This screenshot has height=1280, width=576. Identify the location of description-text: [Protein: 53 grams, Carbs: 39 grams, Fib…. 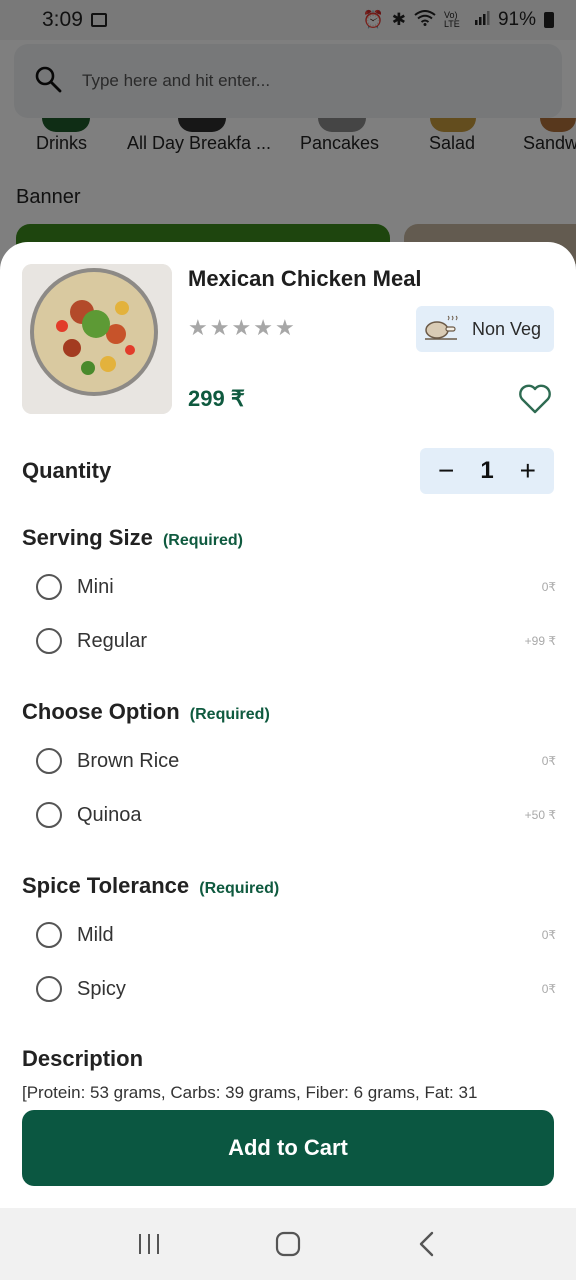
(250, 1092).